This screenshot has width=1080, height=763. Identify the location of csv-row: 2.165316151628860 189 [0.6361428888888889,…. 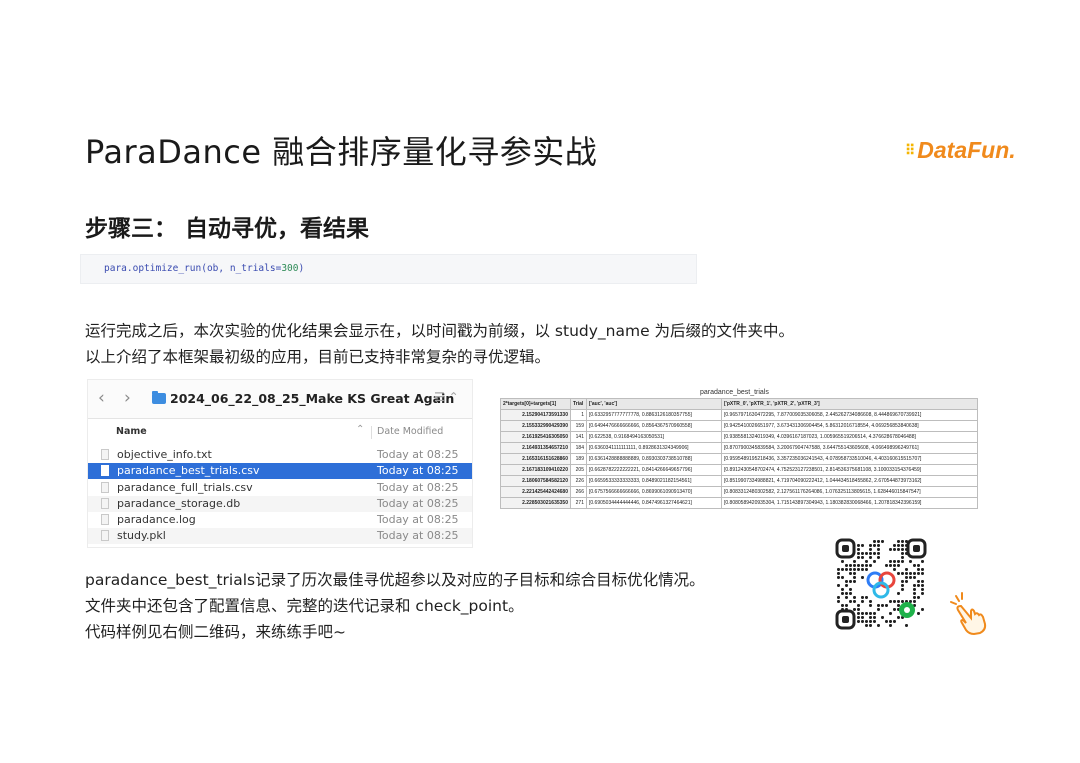
(739, 459).